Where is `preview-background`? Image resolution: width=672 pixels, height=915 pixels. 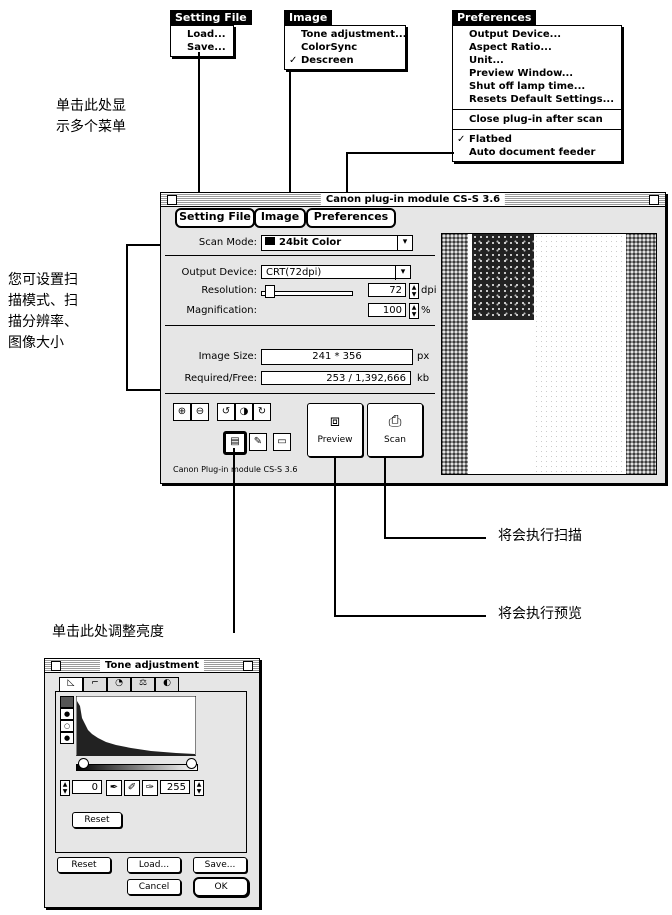 preview-background is located at coordinates (579, 354).